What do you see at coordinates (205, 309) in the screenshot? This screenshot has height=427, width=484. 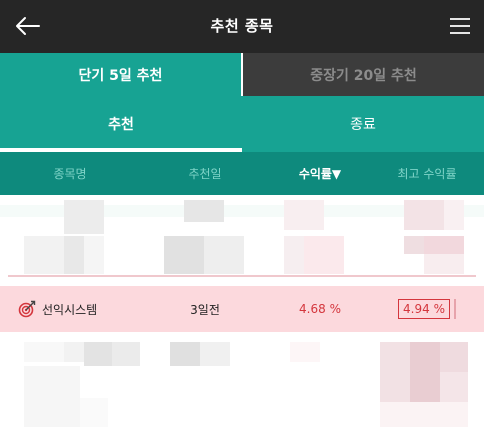 I see `recommend-date: 3일전` at bounding box center [205, 309].